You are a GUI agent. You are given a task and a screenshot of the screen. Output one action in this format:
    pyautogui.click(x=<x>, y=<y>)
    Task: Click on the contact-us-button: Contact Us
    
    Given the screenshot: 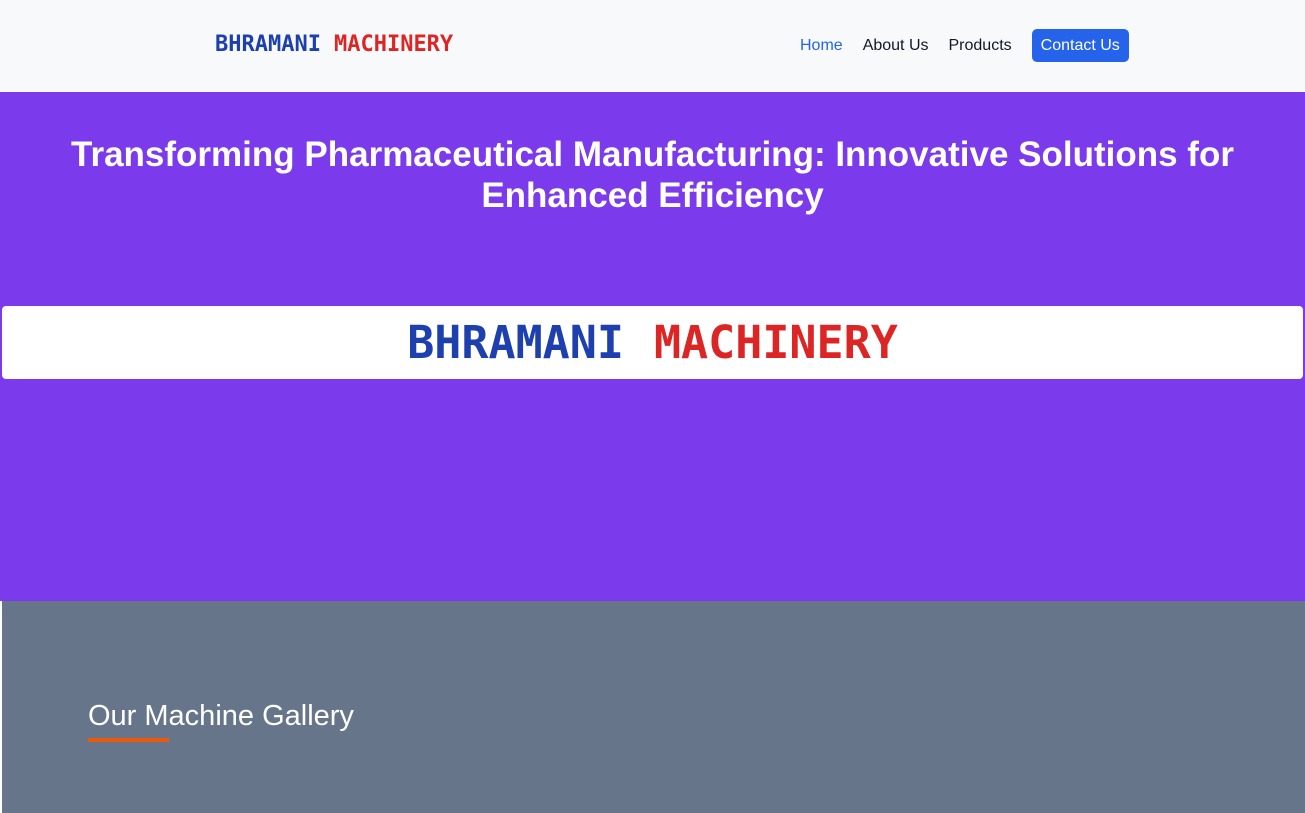 What is the action you would take?
    pyautogui.click(x=1080, y=45)
    